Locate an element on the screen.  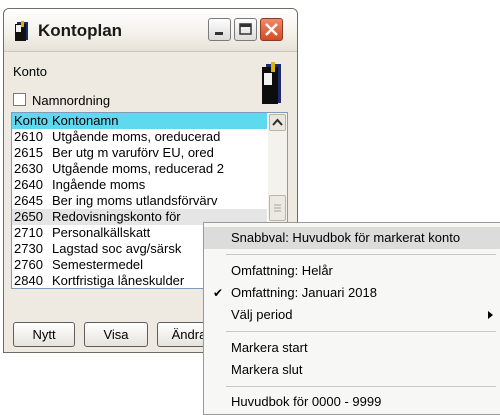
column-header-kontonamn: Kontonamn is located at coordinates (85, 121).